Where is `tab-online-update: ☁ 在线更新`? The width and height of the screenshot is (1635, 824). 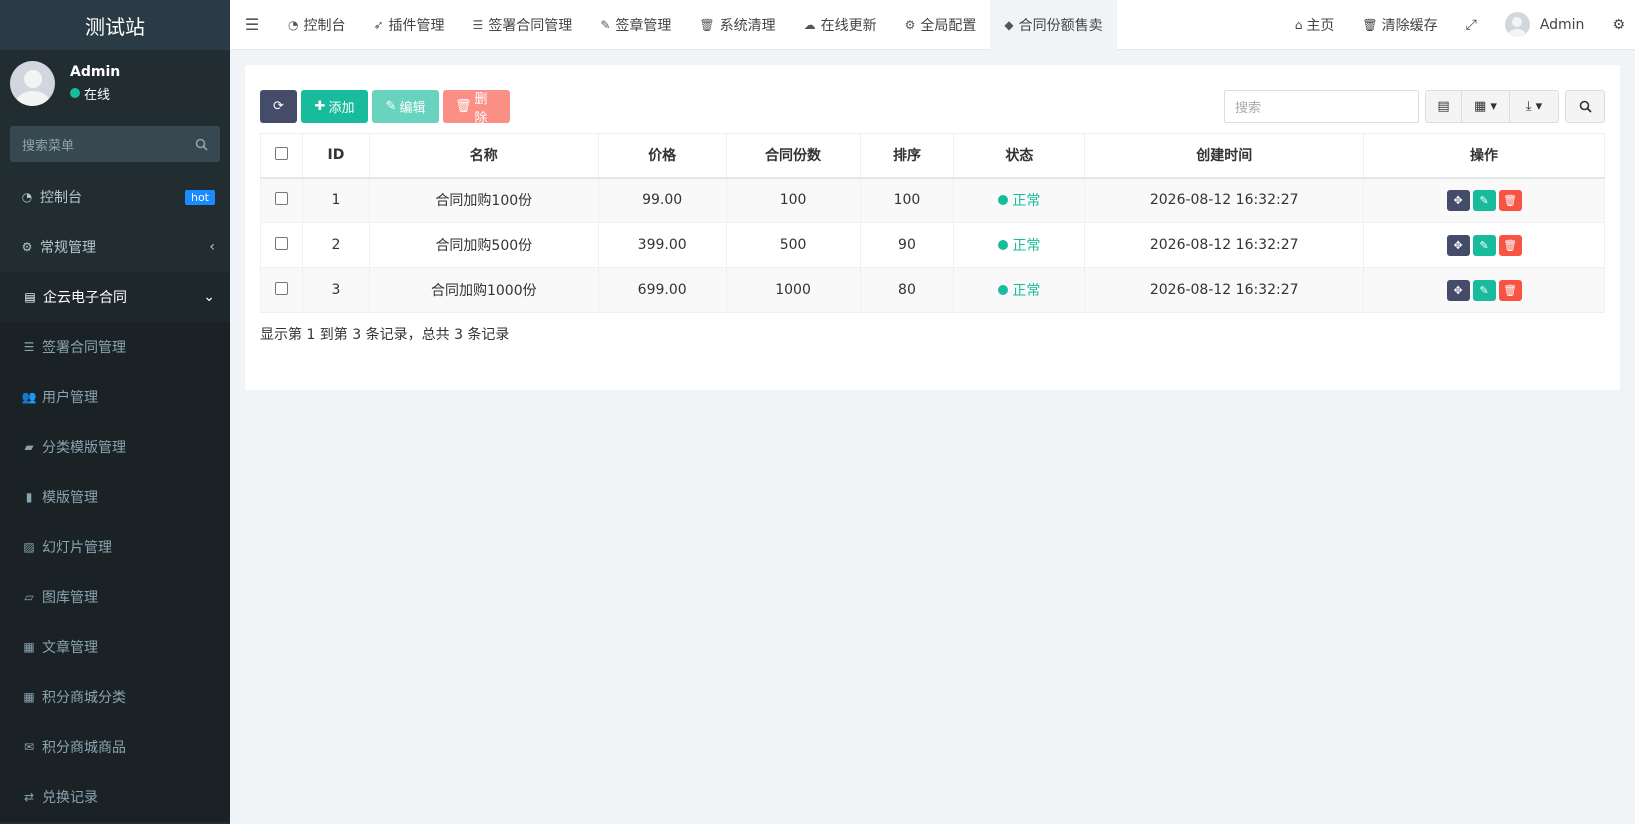
tab-online-update: ☁ 在线更新 is located at coordinates (840, 25).